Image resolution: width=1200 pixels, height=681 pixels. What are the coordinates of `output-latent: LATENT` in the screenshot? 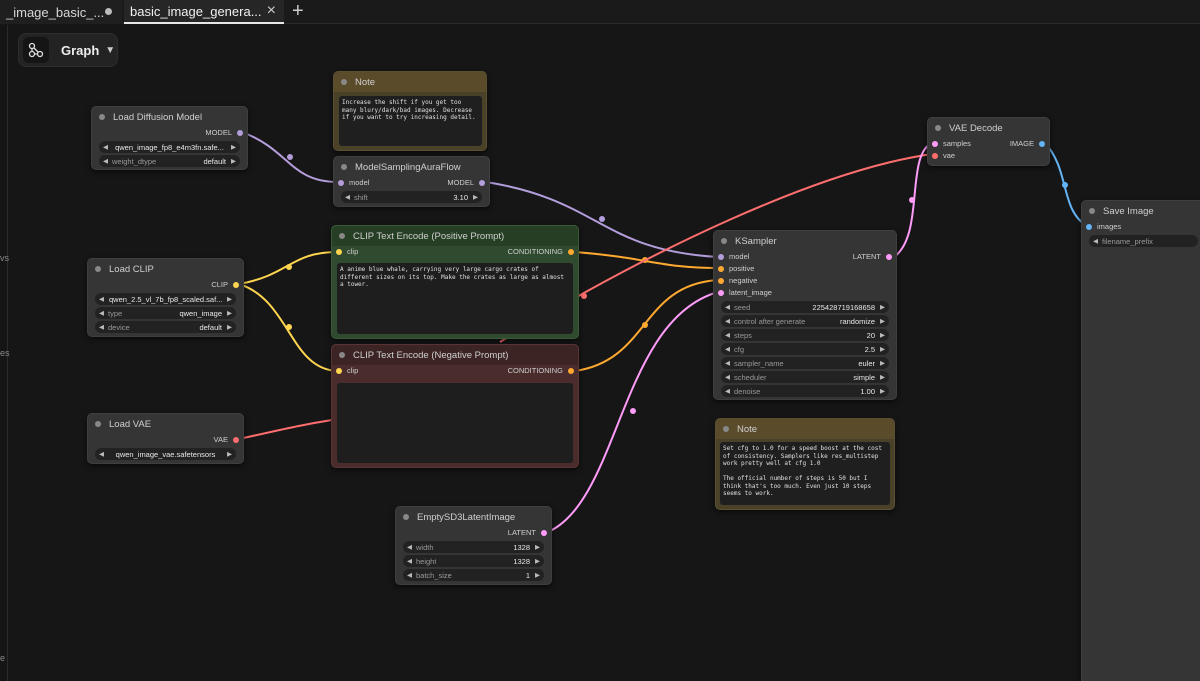 It's located at (527, 532).